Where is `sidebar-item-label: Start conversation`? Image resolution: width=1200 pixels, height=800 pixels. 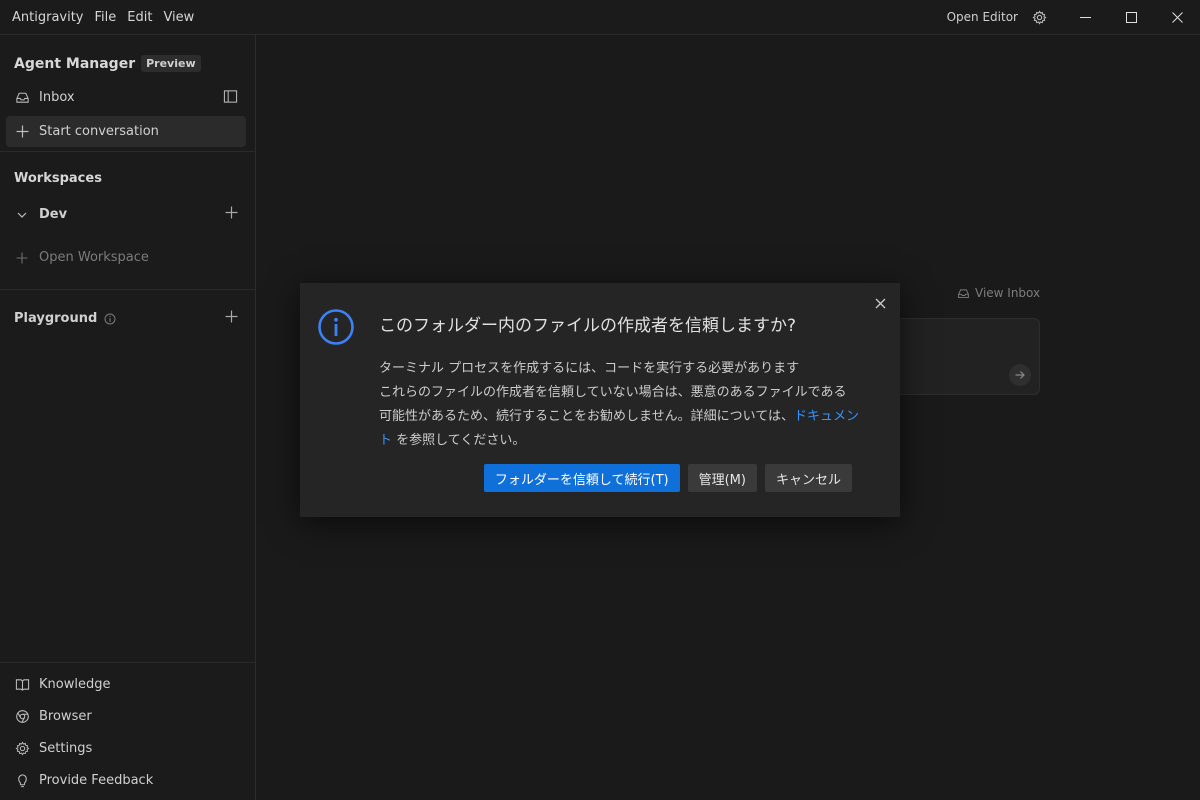 sidebar-item-label: Start conversation is located at coordinates (99, 131).